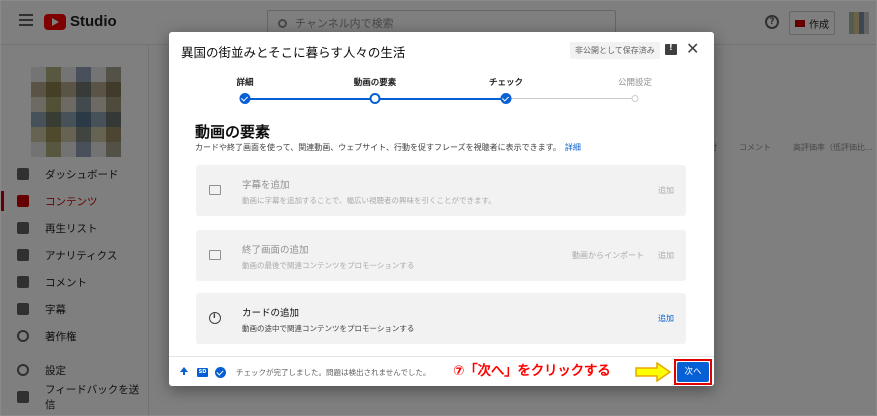 This screenshot has width=877, height=416. Describe the element at coordinates (375, 82) in the screenshot. I see `step-label-elements: 動画の要素` at that location.